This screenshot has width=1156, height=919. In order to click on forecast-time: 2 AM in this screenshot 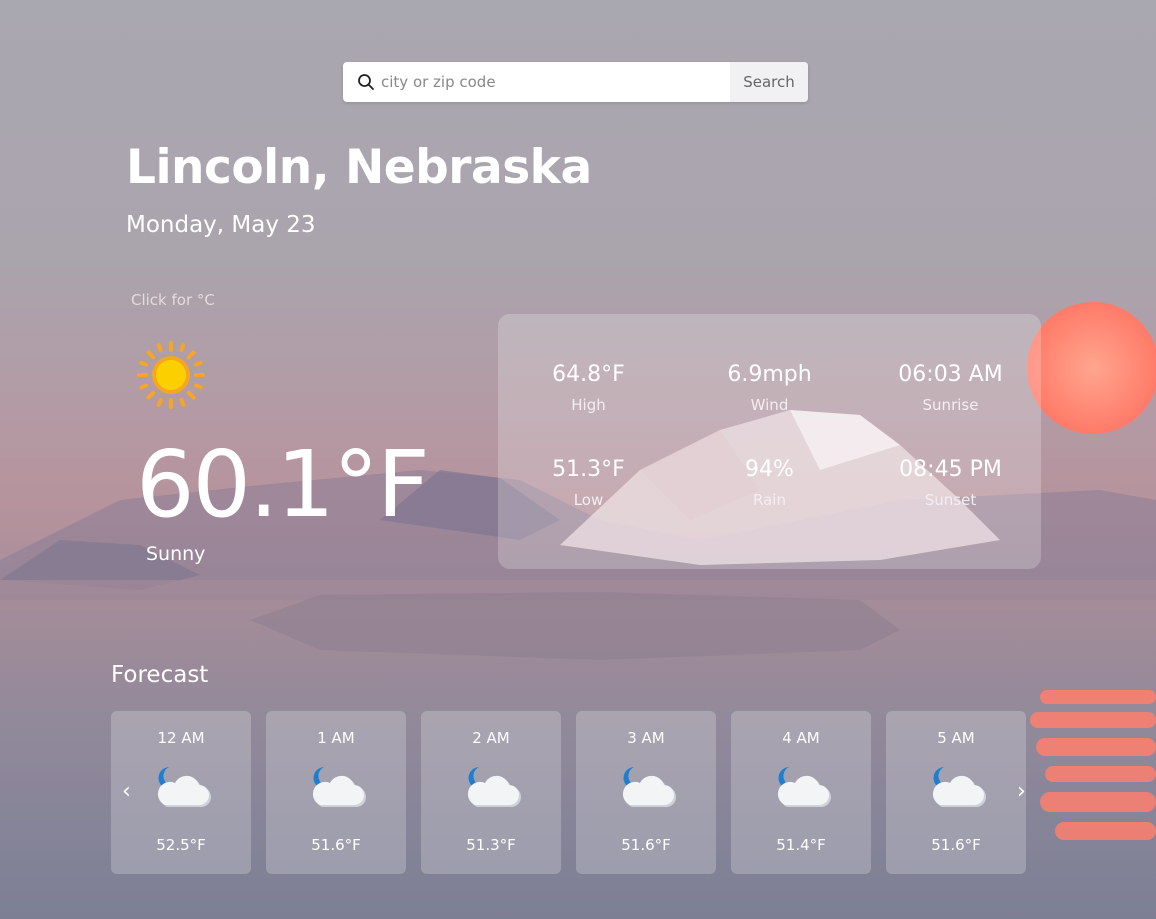, I will do `click(491, 738)`.